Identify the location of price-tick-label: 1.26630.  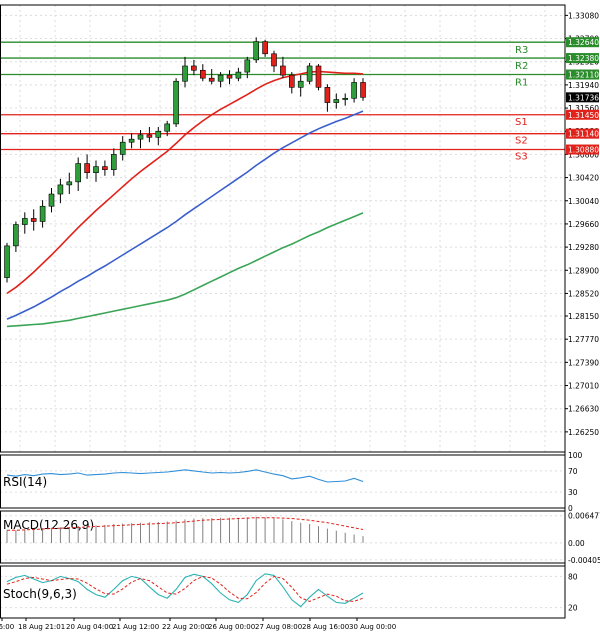
(583, 409).